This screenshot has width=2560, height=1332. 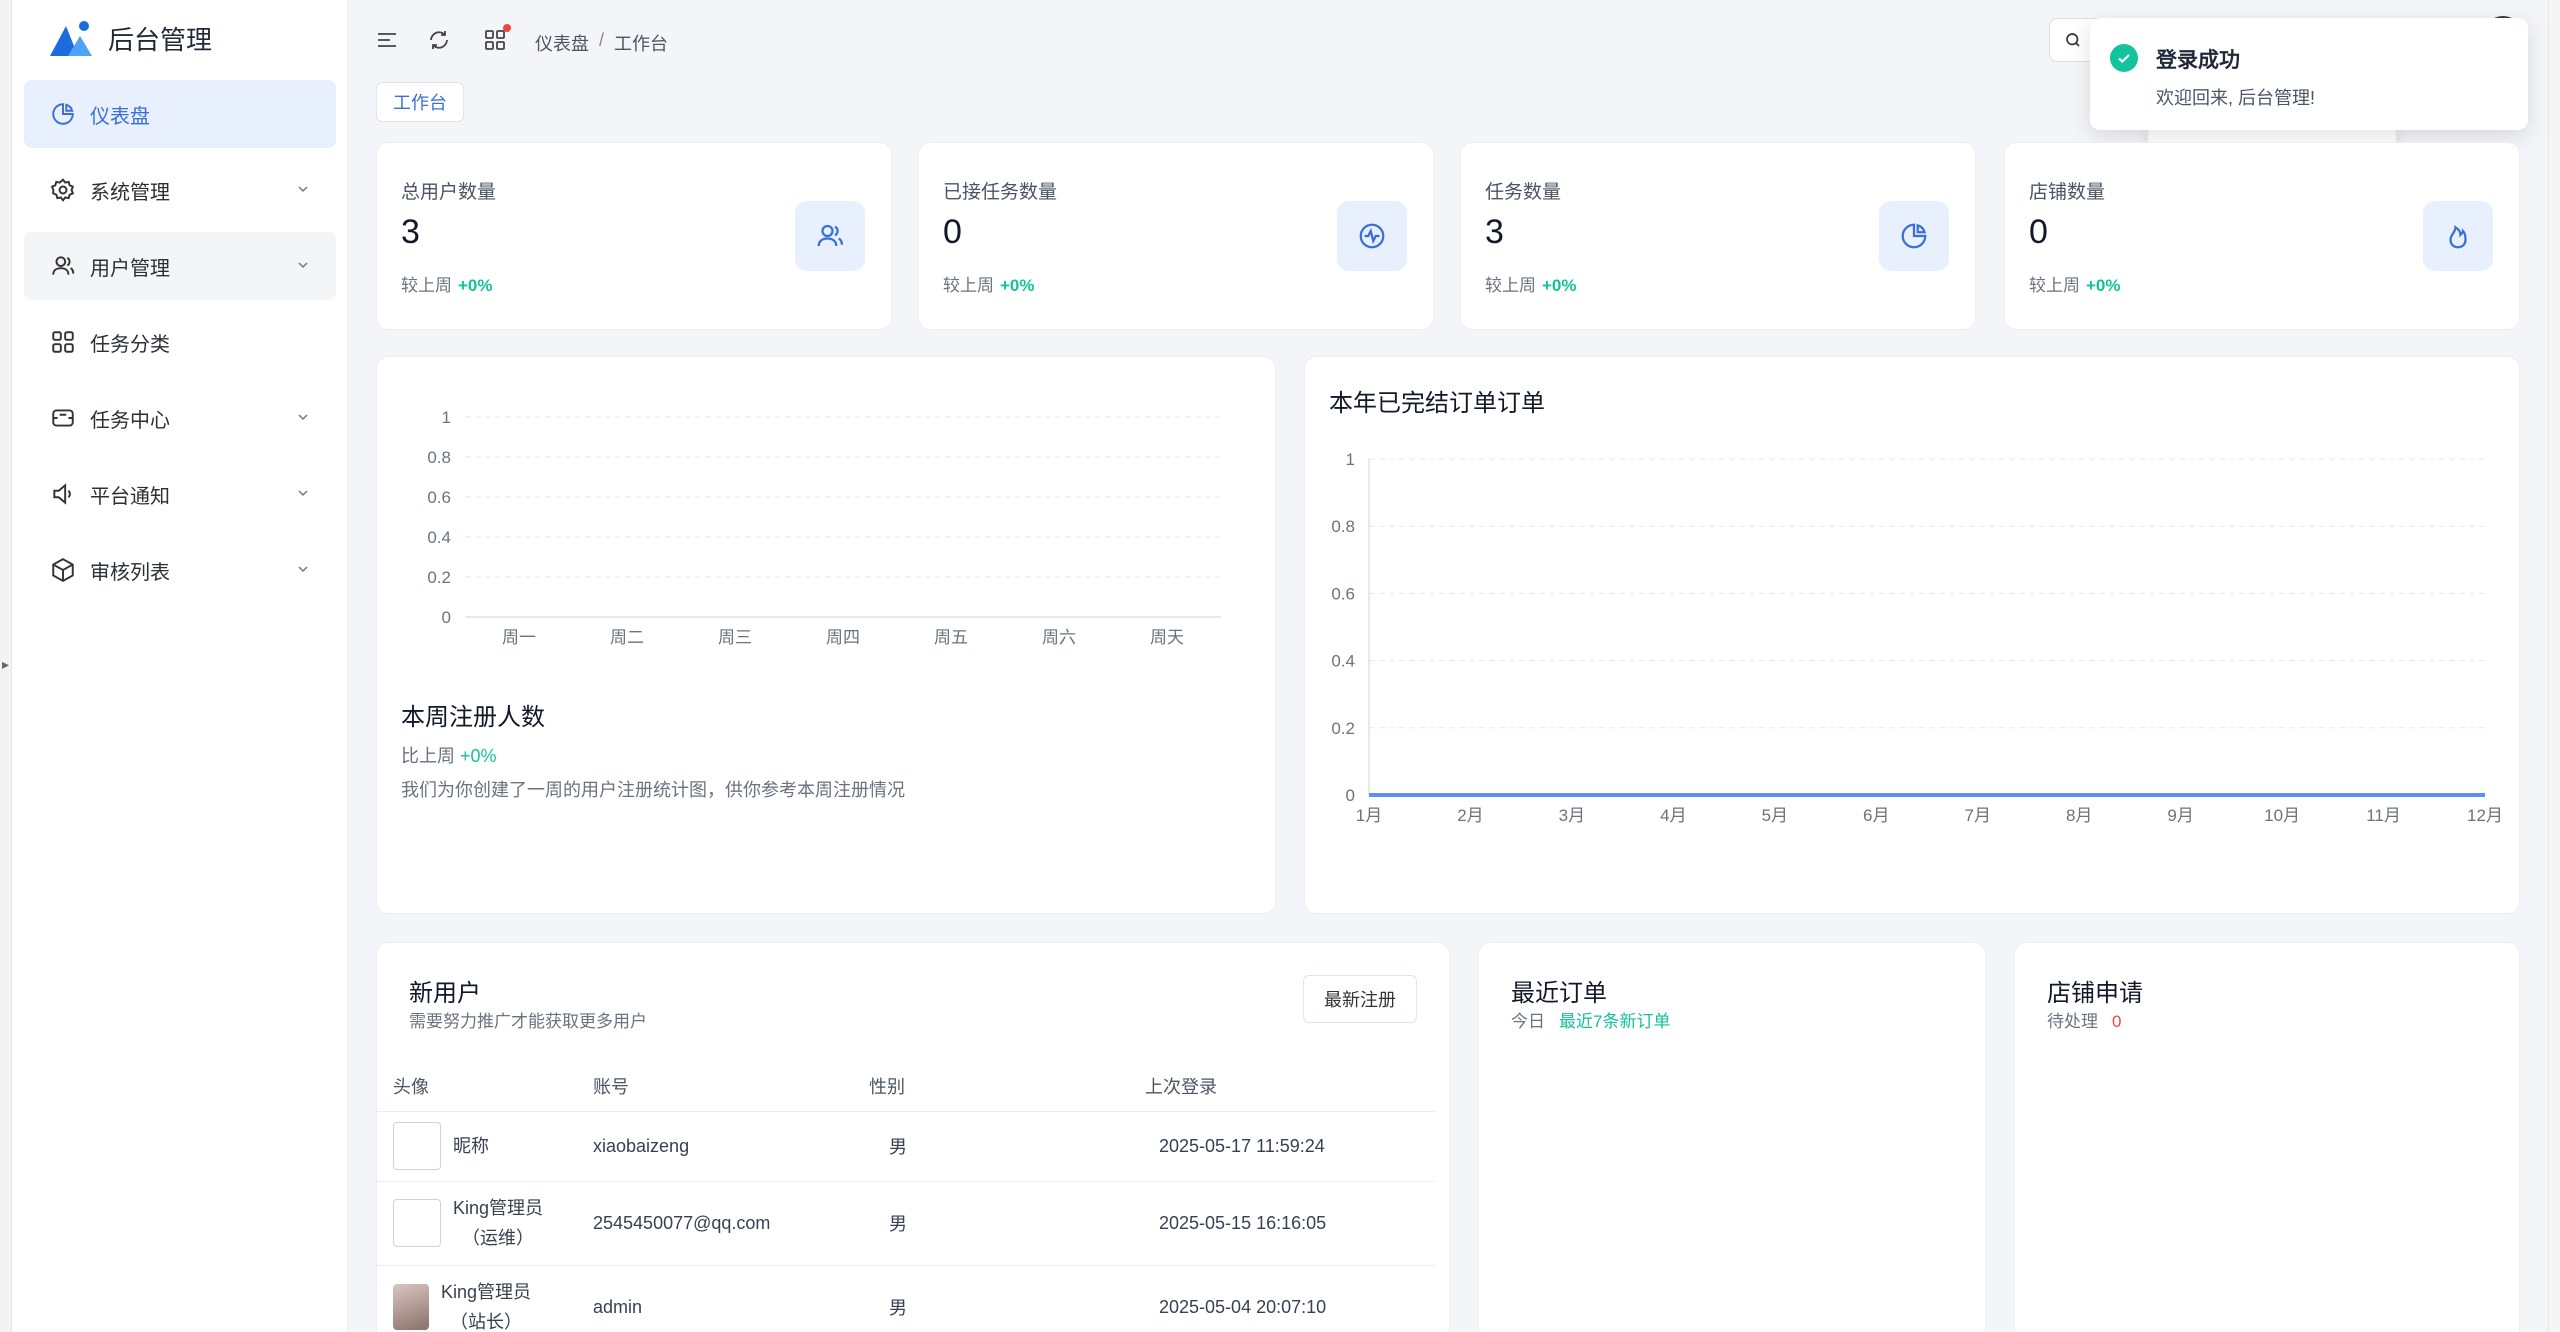 What do you see at coordinates (63, 342) in the screenshot?
I see `grid-icon` at bounding box center [63, 342].